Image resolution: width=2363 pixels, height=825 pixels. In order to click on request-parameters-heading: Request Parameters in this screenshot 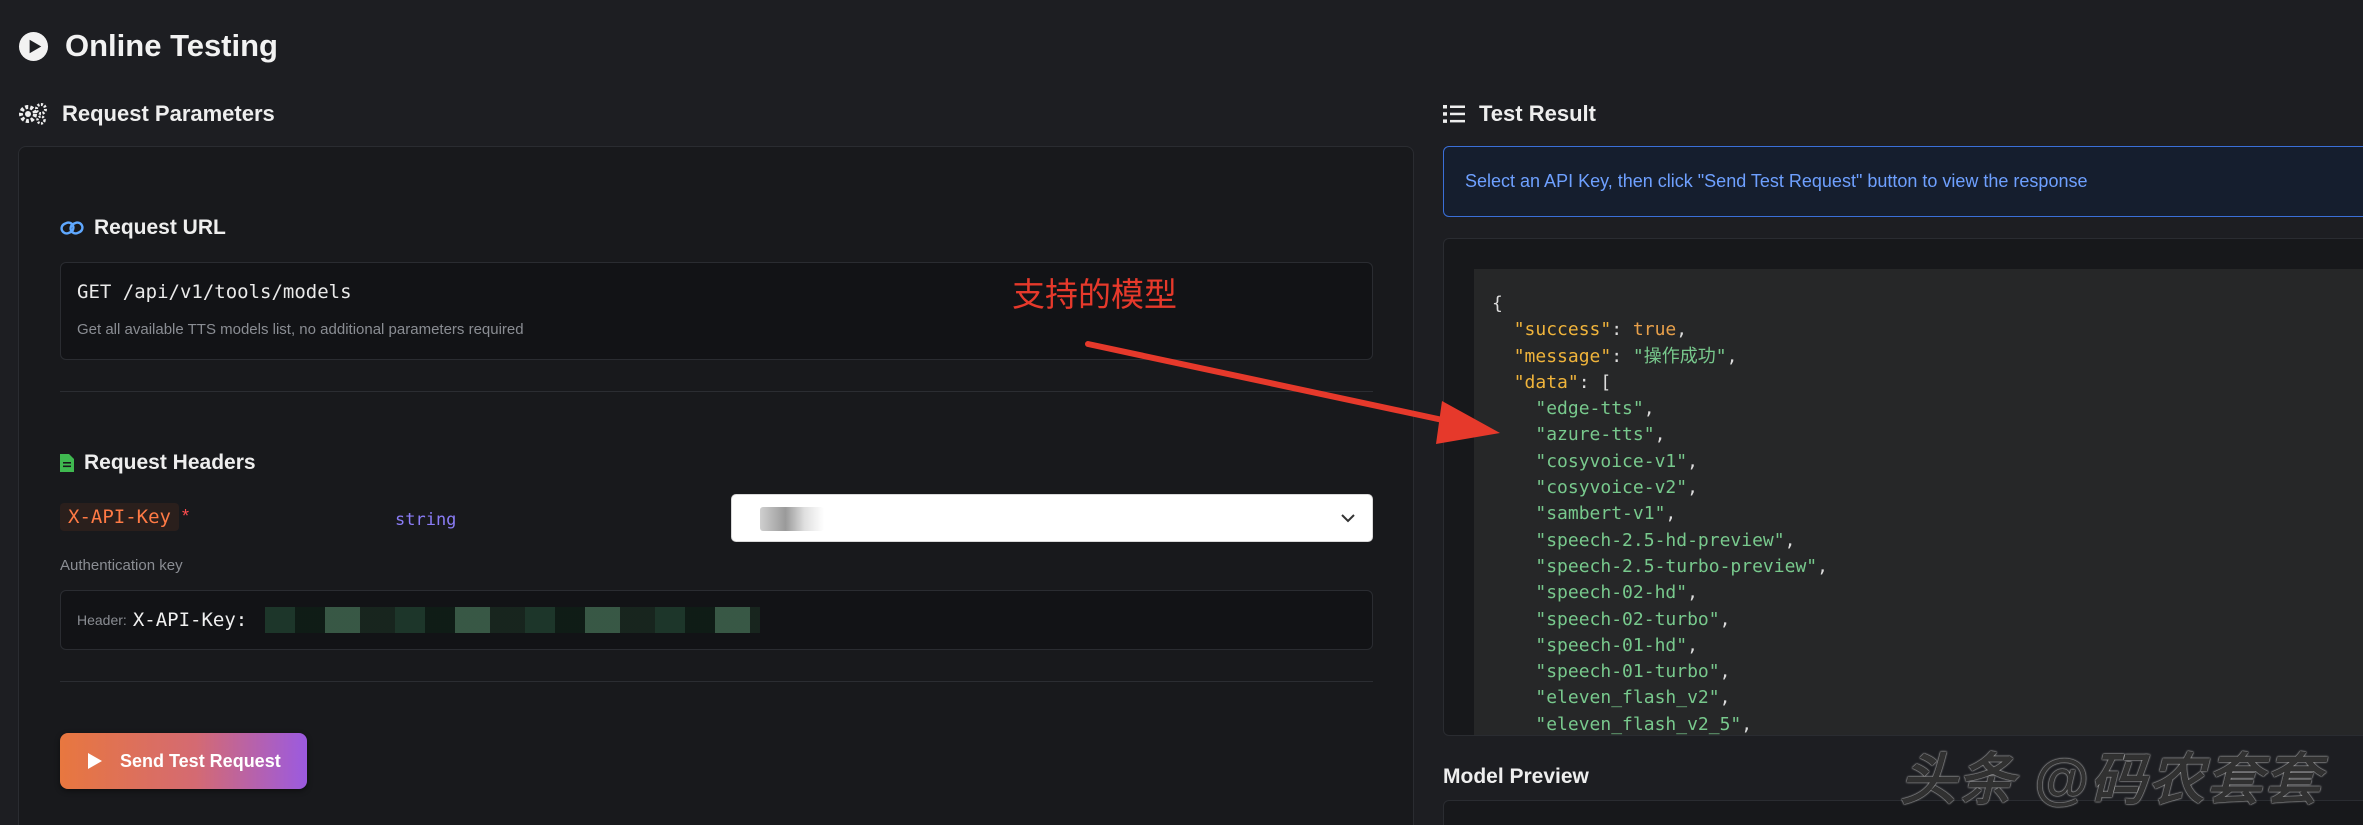, I will do `click(146, 114)`.